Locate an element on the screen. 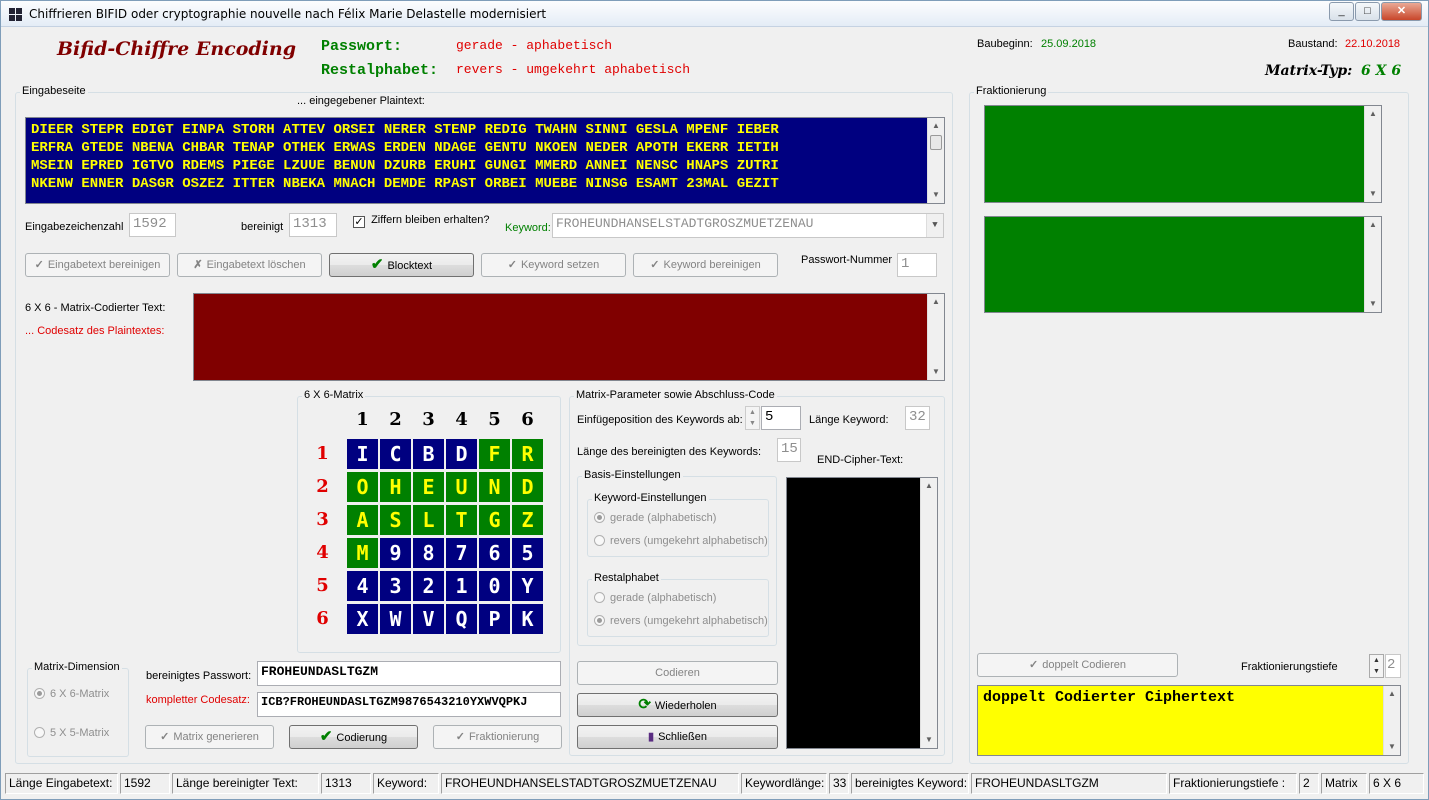 The width and height of the screenshot is (1429, 800). kw-gerade-radio: gerade (alphabetisch) is located at coordinates (655, 518).